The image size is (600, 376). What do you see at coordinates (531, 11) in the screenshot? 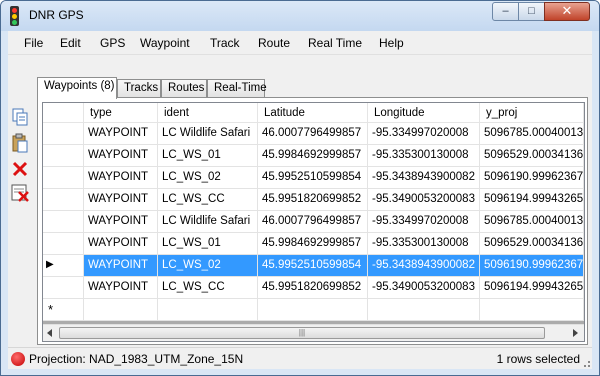
I see `maximize-button: □` at bounding box center [531, 11].